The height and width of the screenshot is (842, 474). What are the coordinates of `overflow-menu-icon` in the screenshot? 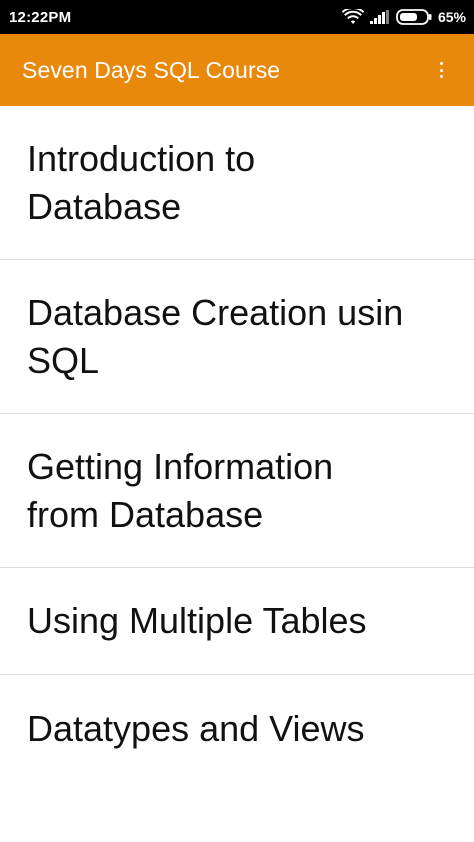 It's located at (441, 70).